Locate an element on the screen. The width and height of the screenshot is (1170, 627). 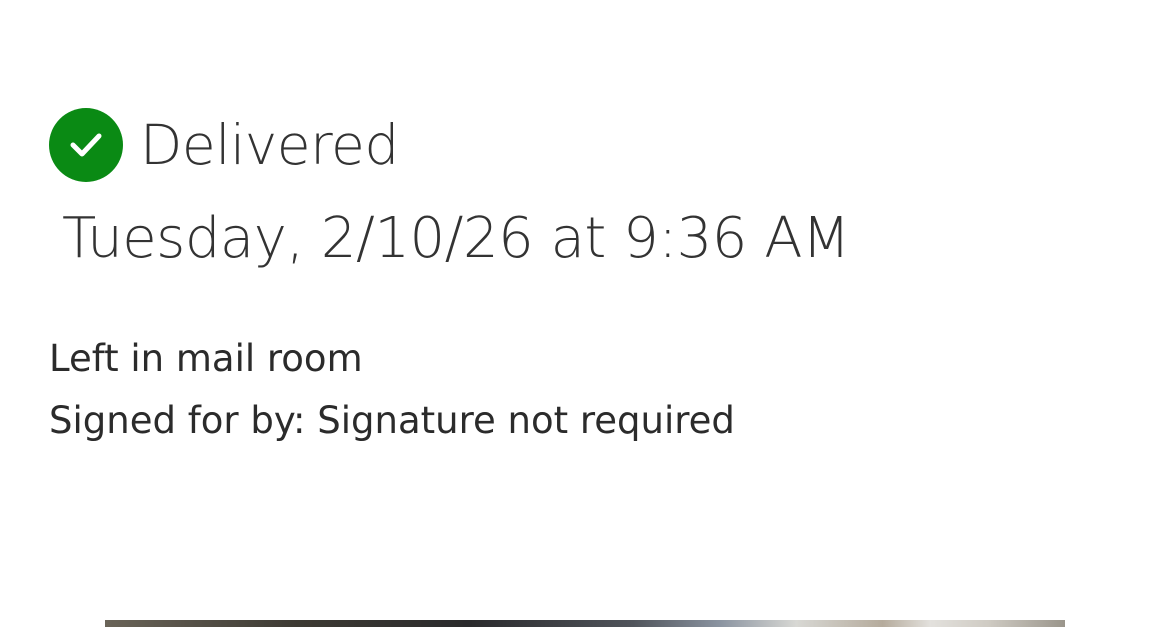
checkmark-icon is located at coordinates (86, 145).